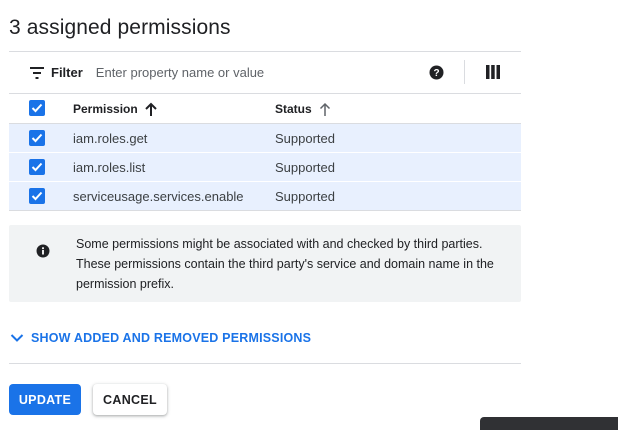 Image resolution: width=618 pixels, height=430 pixels. What do you see at coordinates (171, 338) in the screenshot?
I see `expander-label: SHOW ADDED AND REMOVED PERMISSIONS` at bounding box center [171, 338].